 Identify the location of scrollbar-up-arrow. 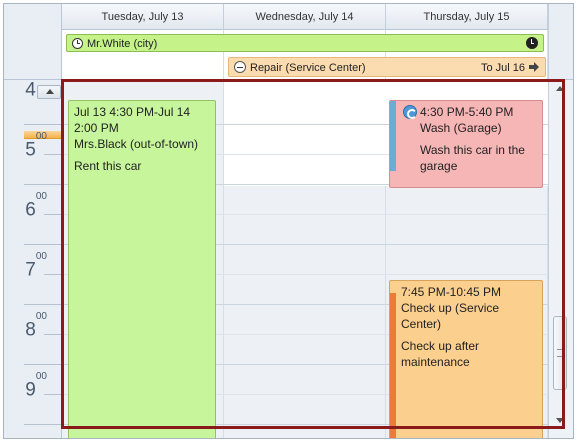
(560, 89).